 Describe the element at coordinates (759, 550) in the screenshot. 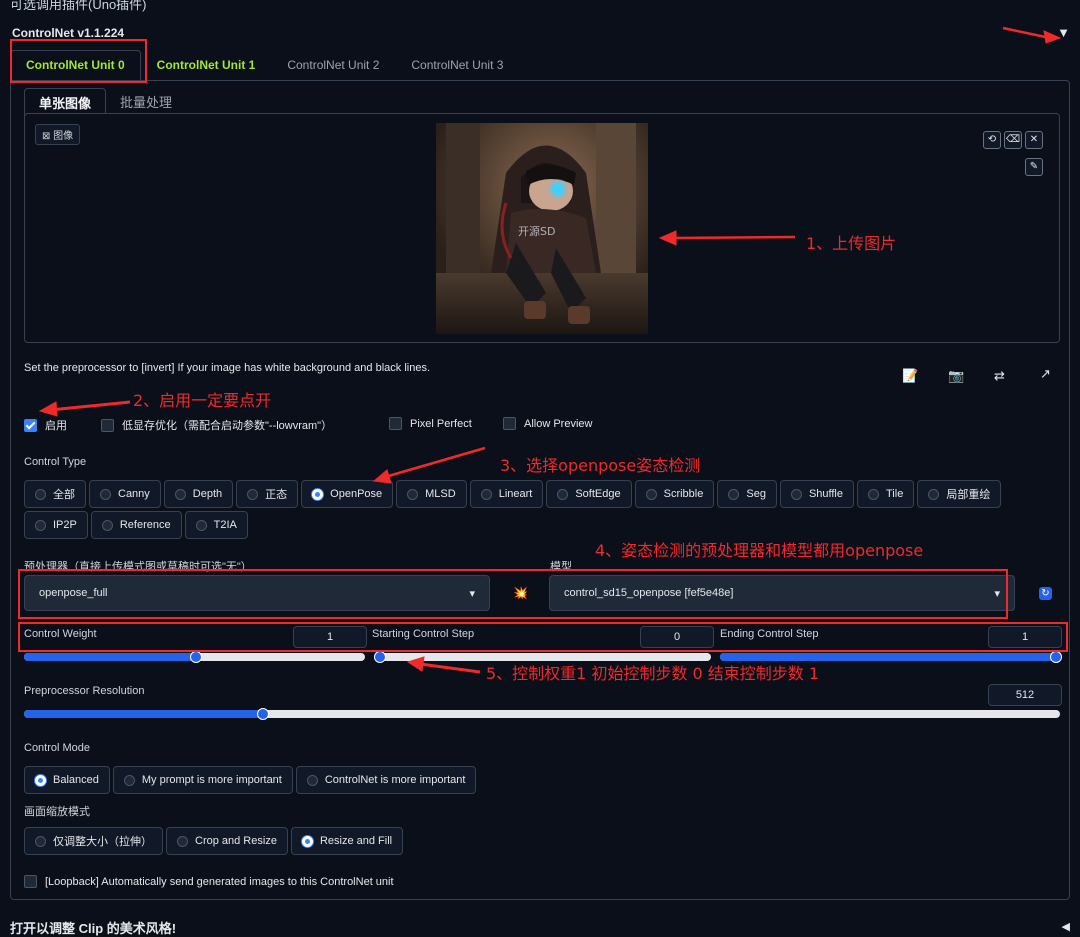

I see `annotation-4: 4、姿态检测的预处理器和模型都用openpose` at that location.